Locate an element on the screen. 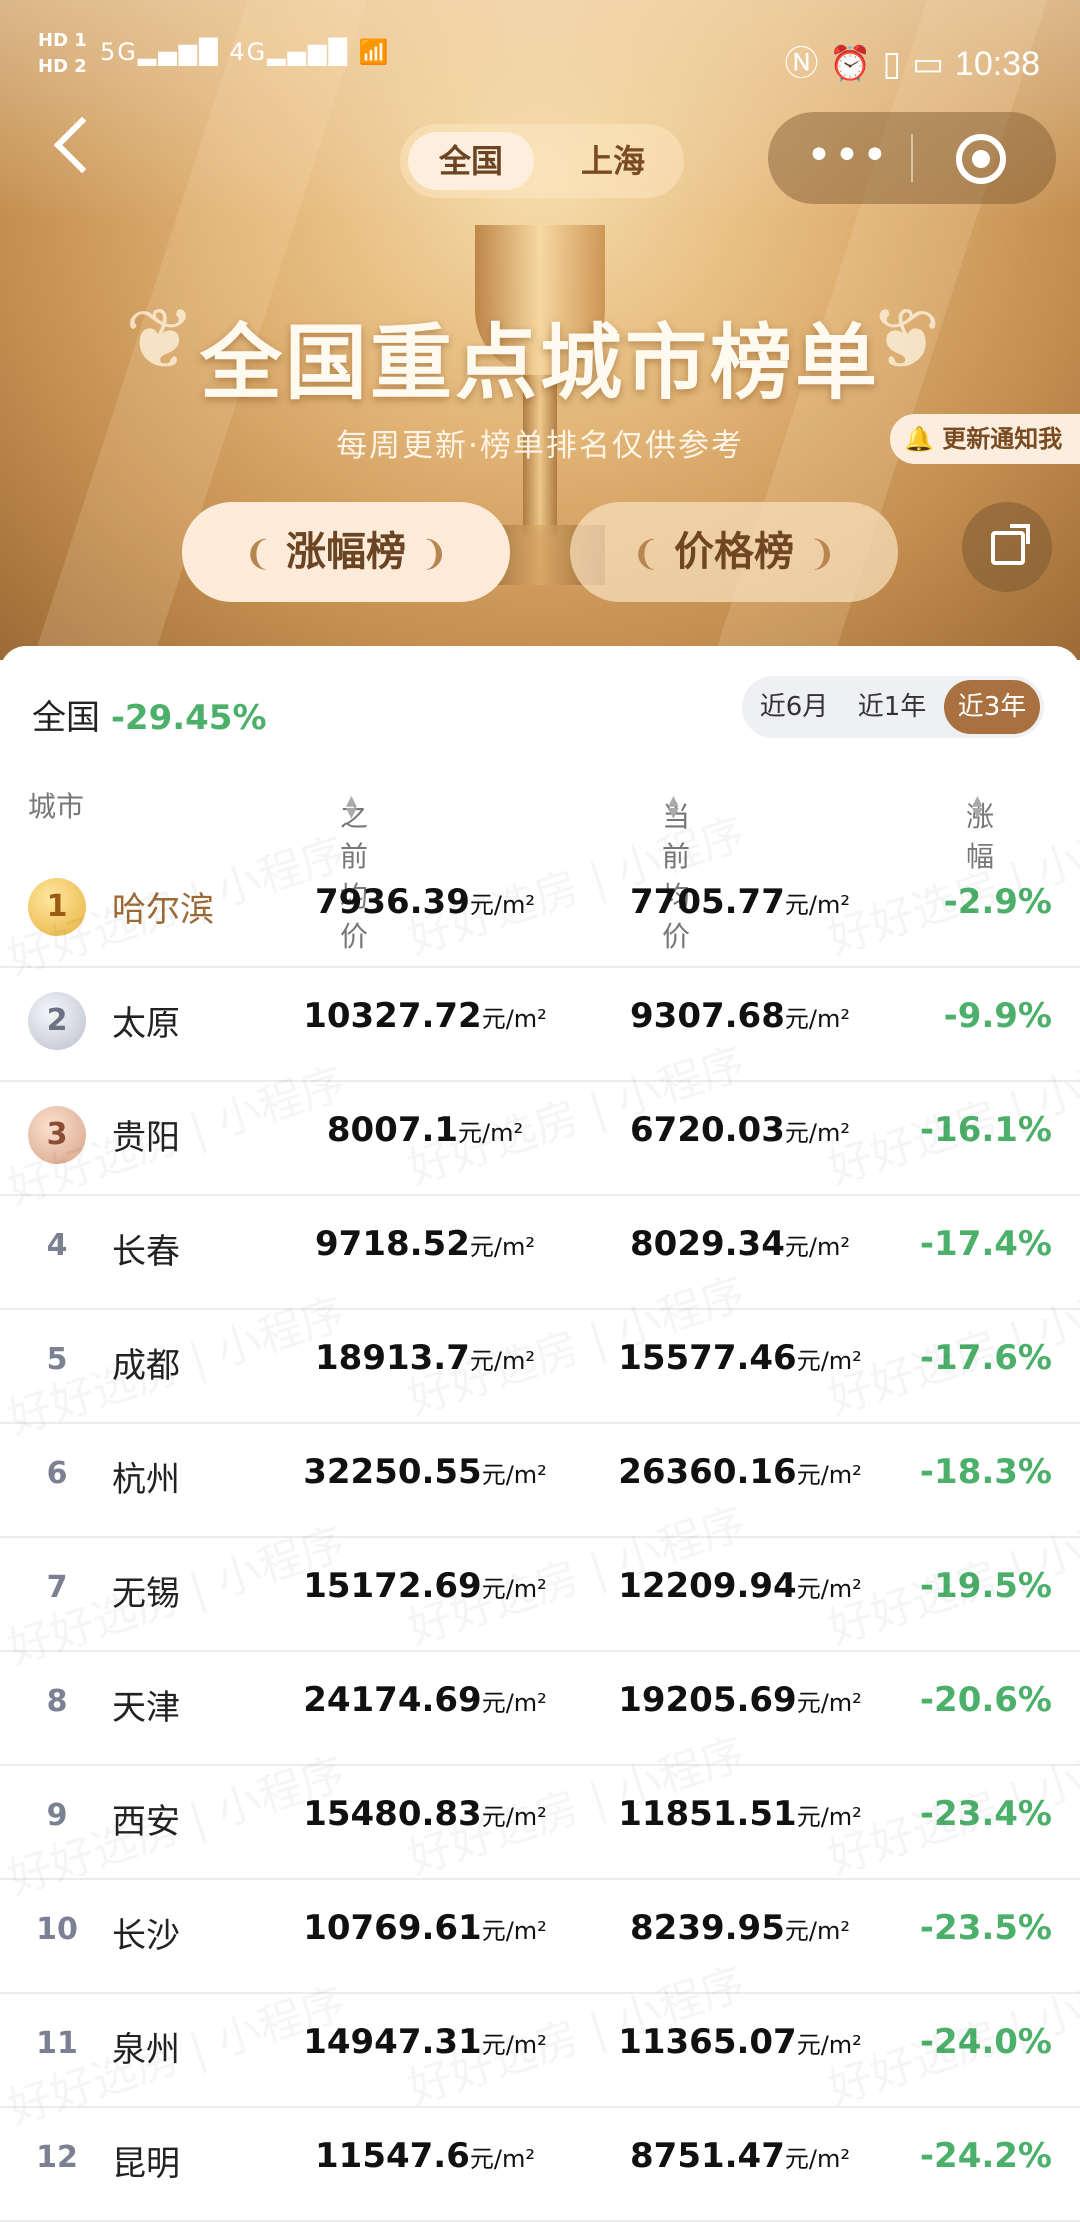  rank-number: 8 is located at coordinates (57, 1701).